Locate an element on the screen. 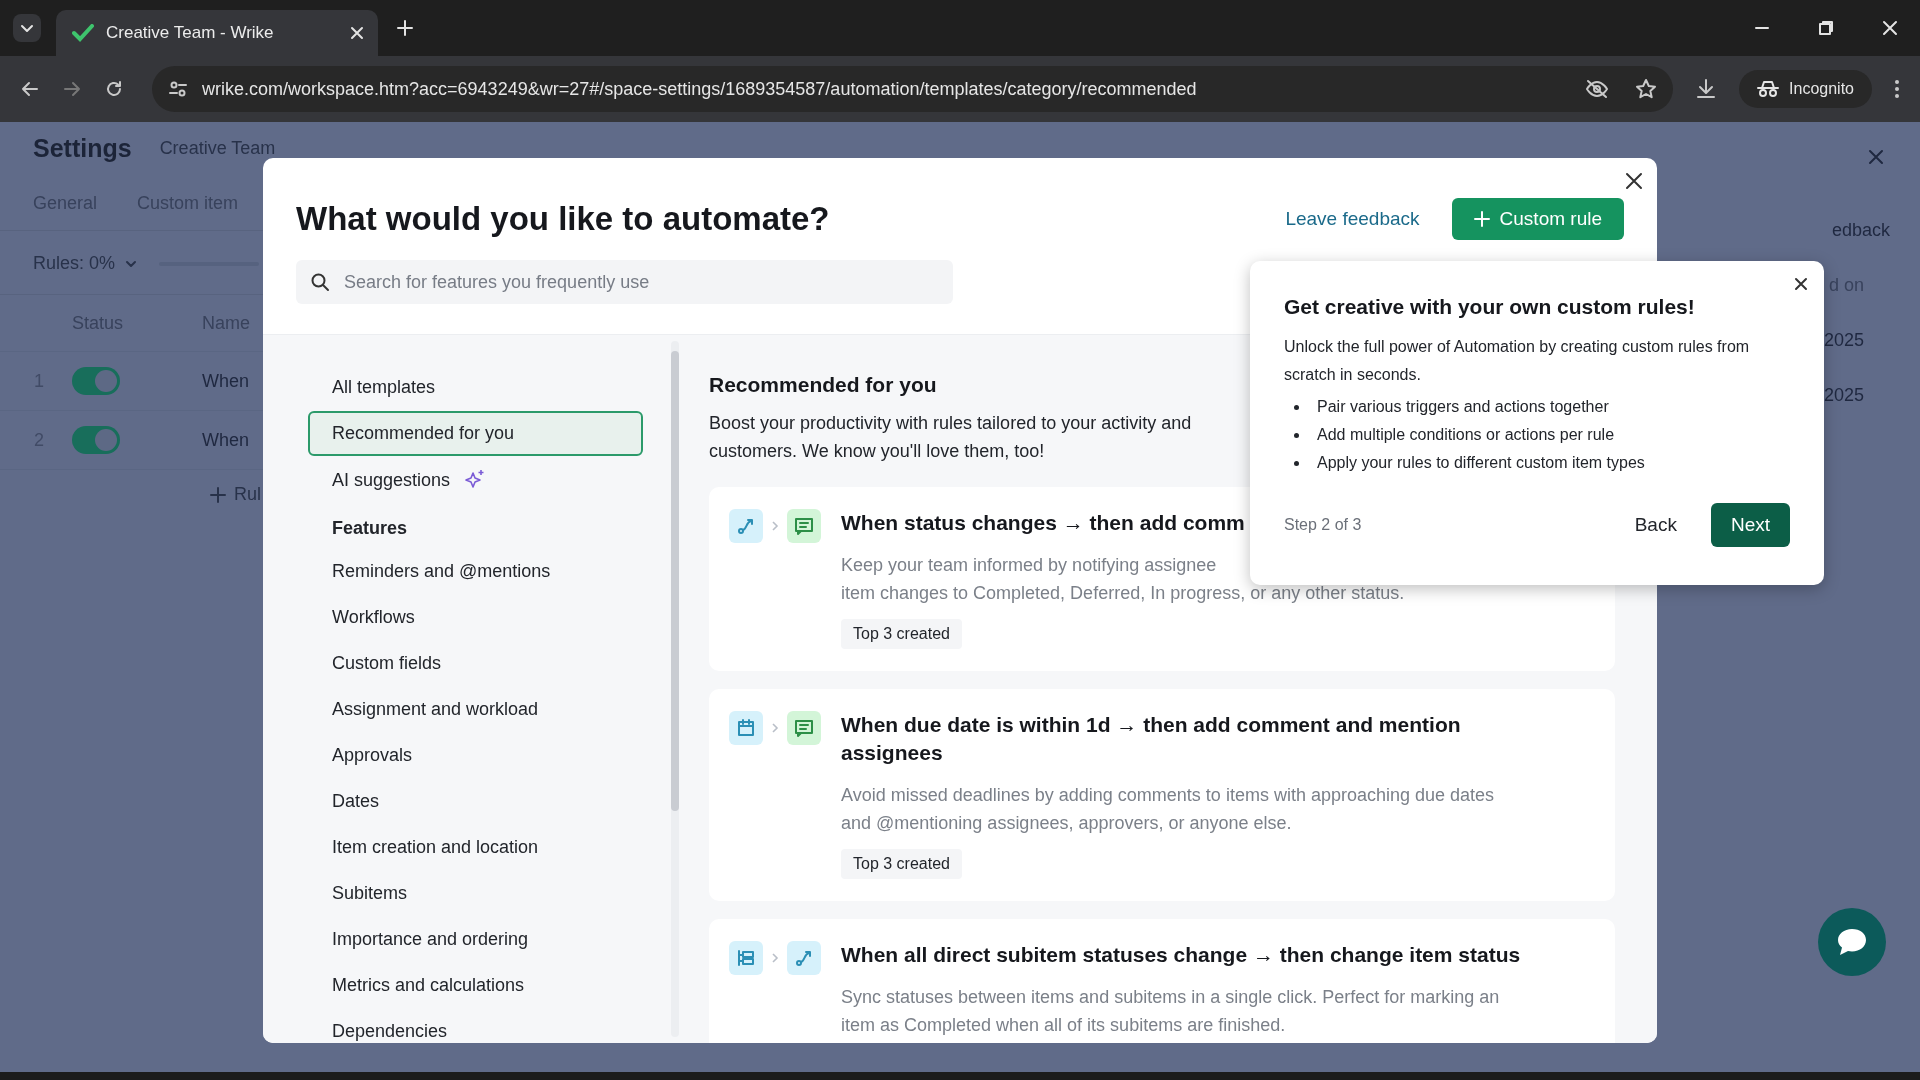 This screenshot has width=1920, height=1080. new-tab-icon is located at coordinates (405, 28).